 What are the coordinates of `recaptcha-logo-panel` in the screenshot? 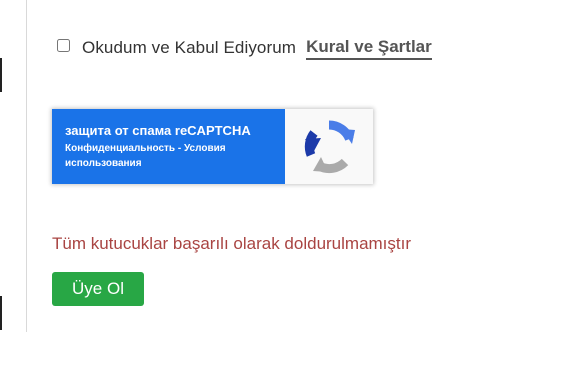 It's located at (329, 146).